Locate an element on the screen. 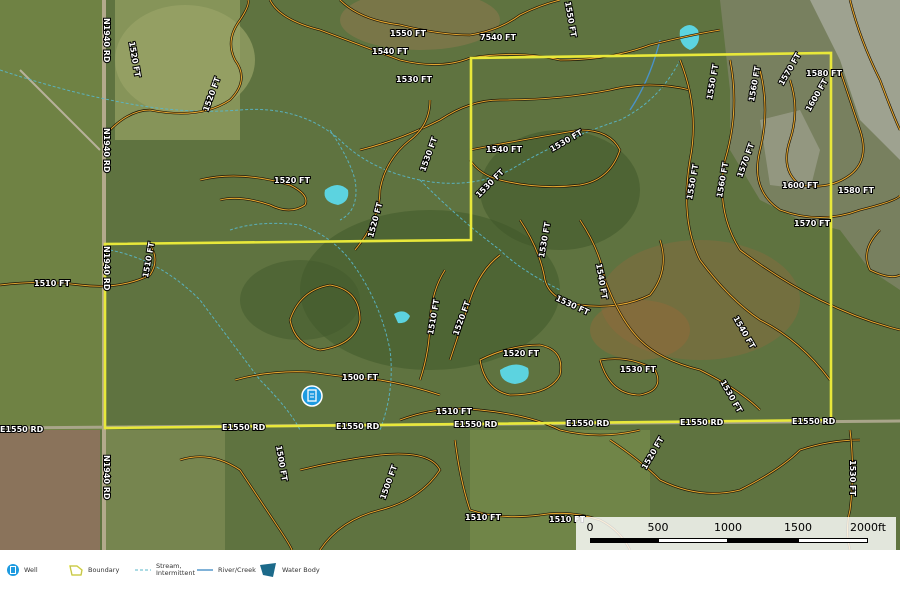 The image size is (900, 598). legend-item-boundary: Boundary is located at coordinates (93, 570).